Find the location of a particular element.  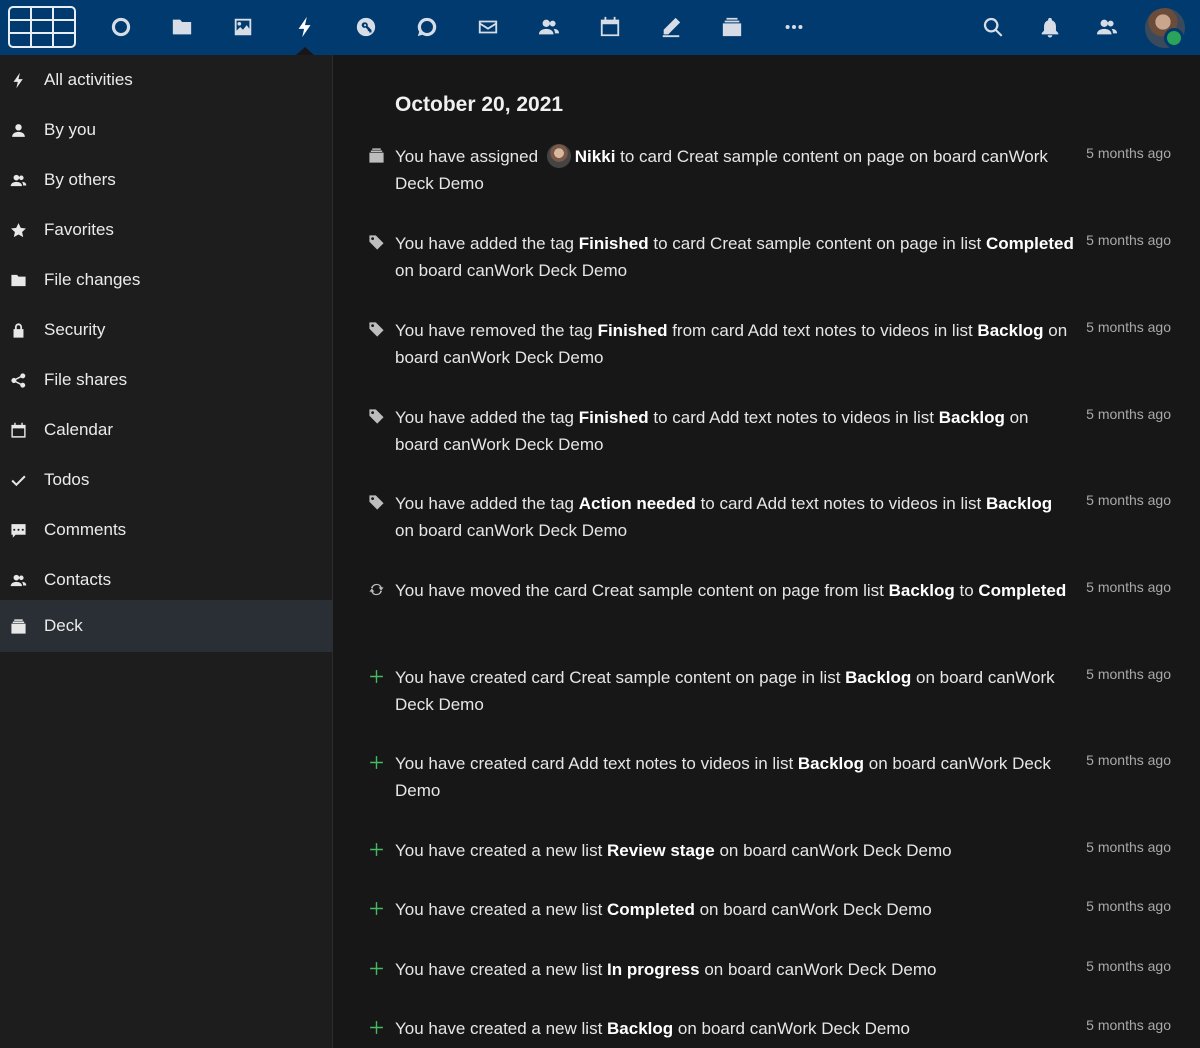

lock-icon is located at coordinates (18, 330).